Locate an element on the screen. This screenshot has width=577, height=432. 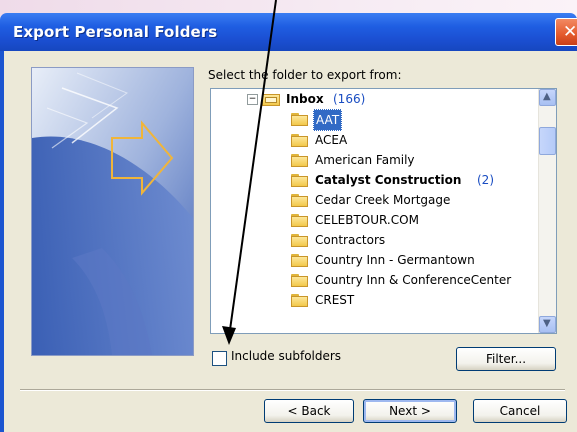
close-button: ✕ is located at coordinates (566, 32).